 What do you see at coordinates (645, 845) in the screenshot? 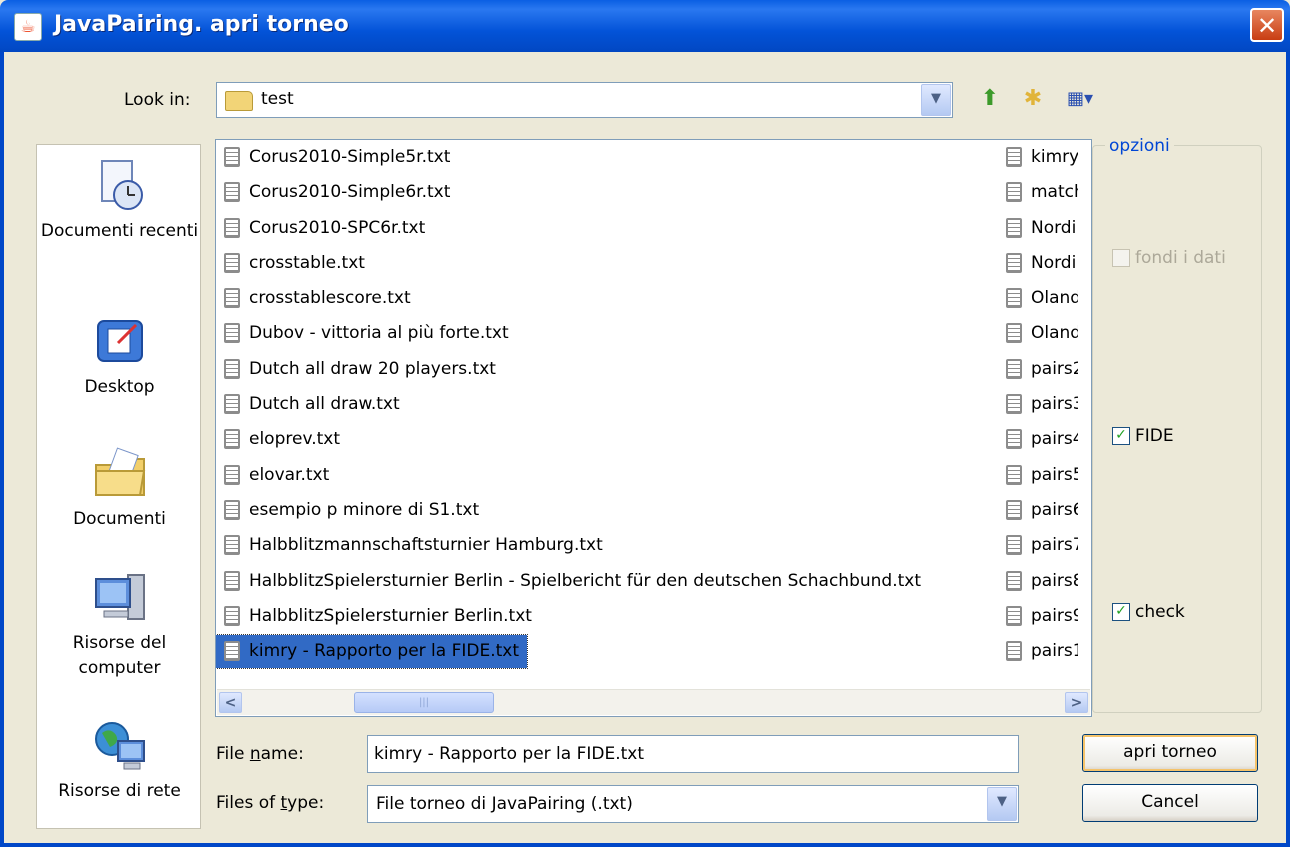
I see `window-frame-bottom` at bounding box center [645, 845].